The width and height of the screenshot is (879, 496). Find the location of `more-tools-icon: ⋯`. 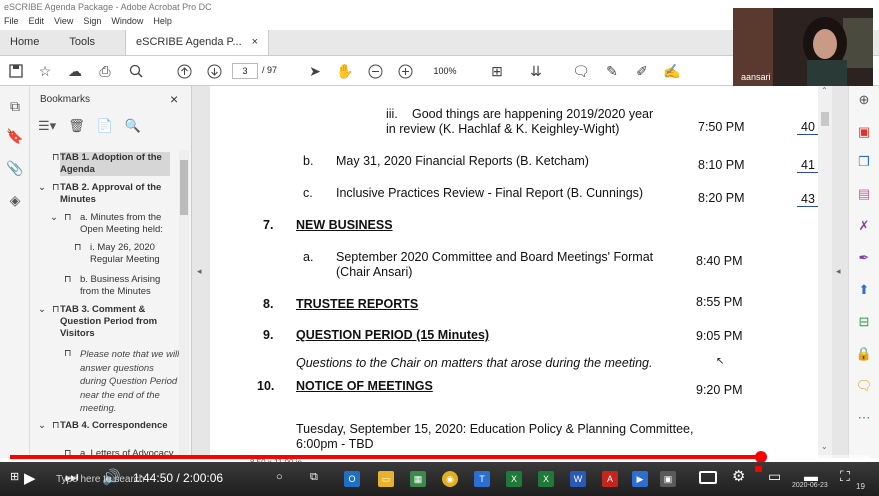

more-tools-icon: ⋯ is located at coordinates (864, 419).